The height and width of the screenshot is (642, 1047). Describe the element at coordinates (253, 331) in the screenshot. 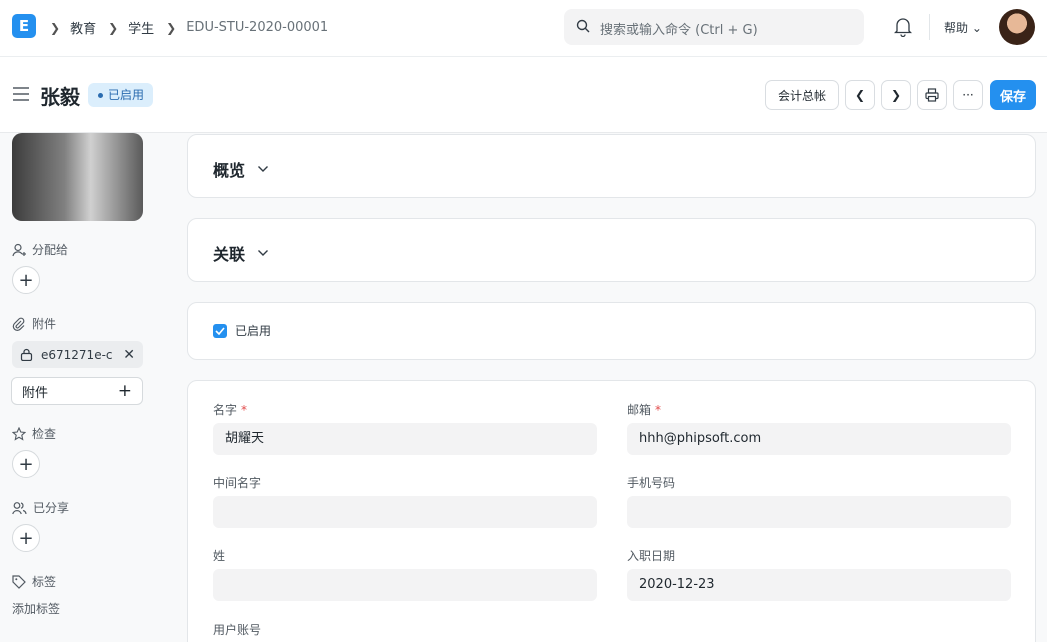

I see `enabled-label: 已启用` at that location.